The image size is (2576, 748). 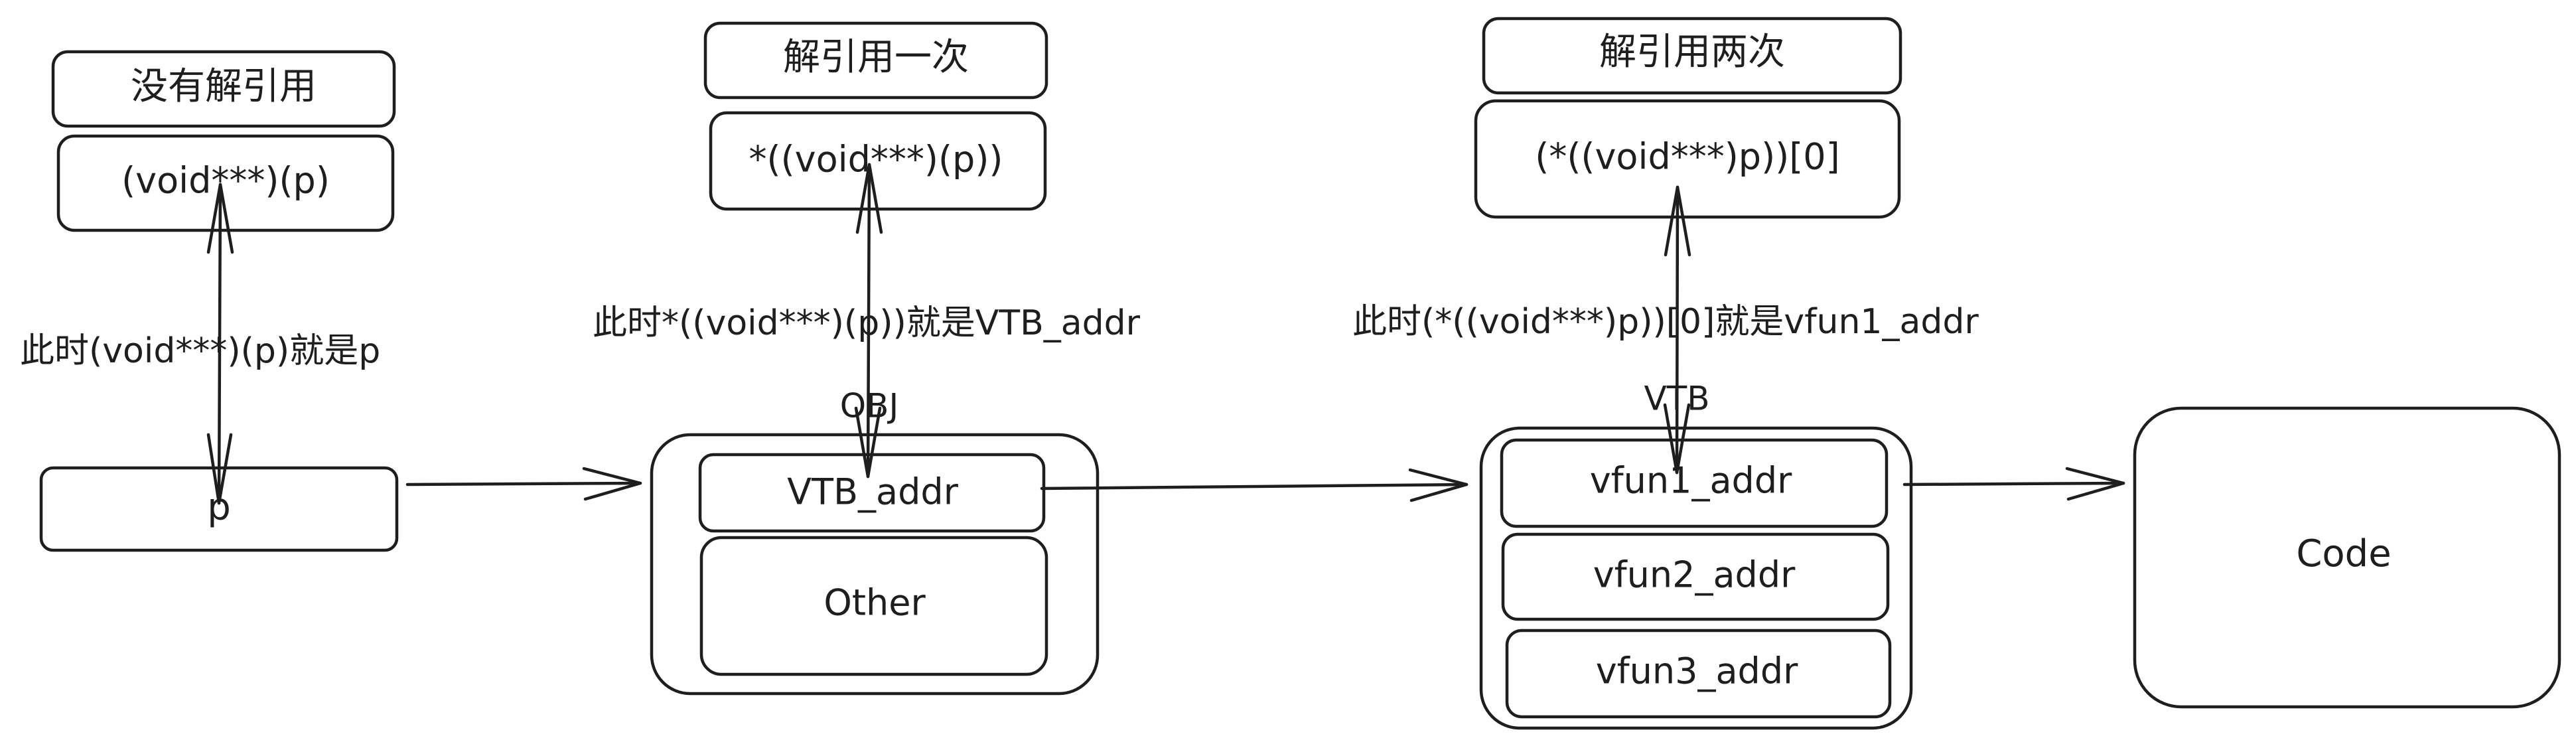 What do you see at coordinates (873, 492) in the screenshot?
I see `vtb-addr-label: VTB_addr` at bounding box center [873, 492].